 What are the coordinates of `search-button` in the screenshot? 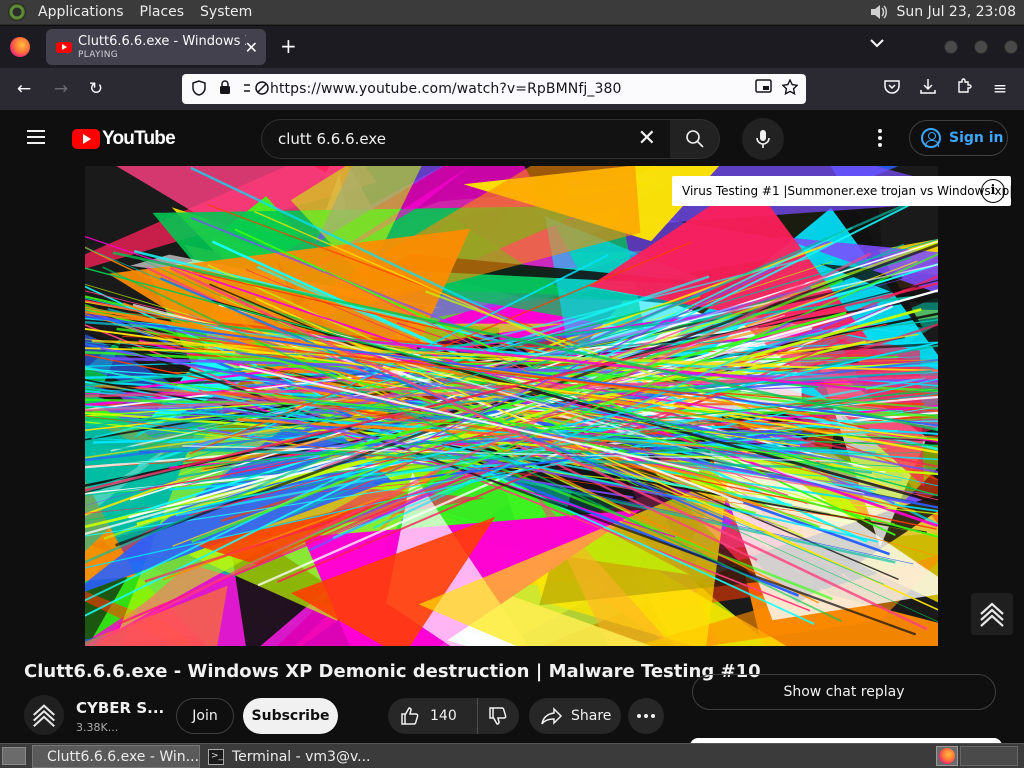 It's located at (695, 139).